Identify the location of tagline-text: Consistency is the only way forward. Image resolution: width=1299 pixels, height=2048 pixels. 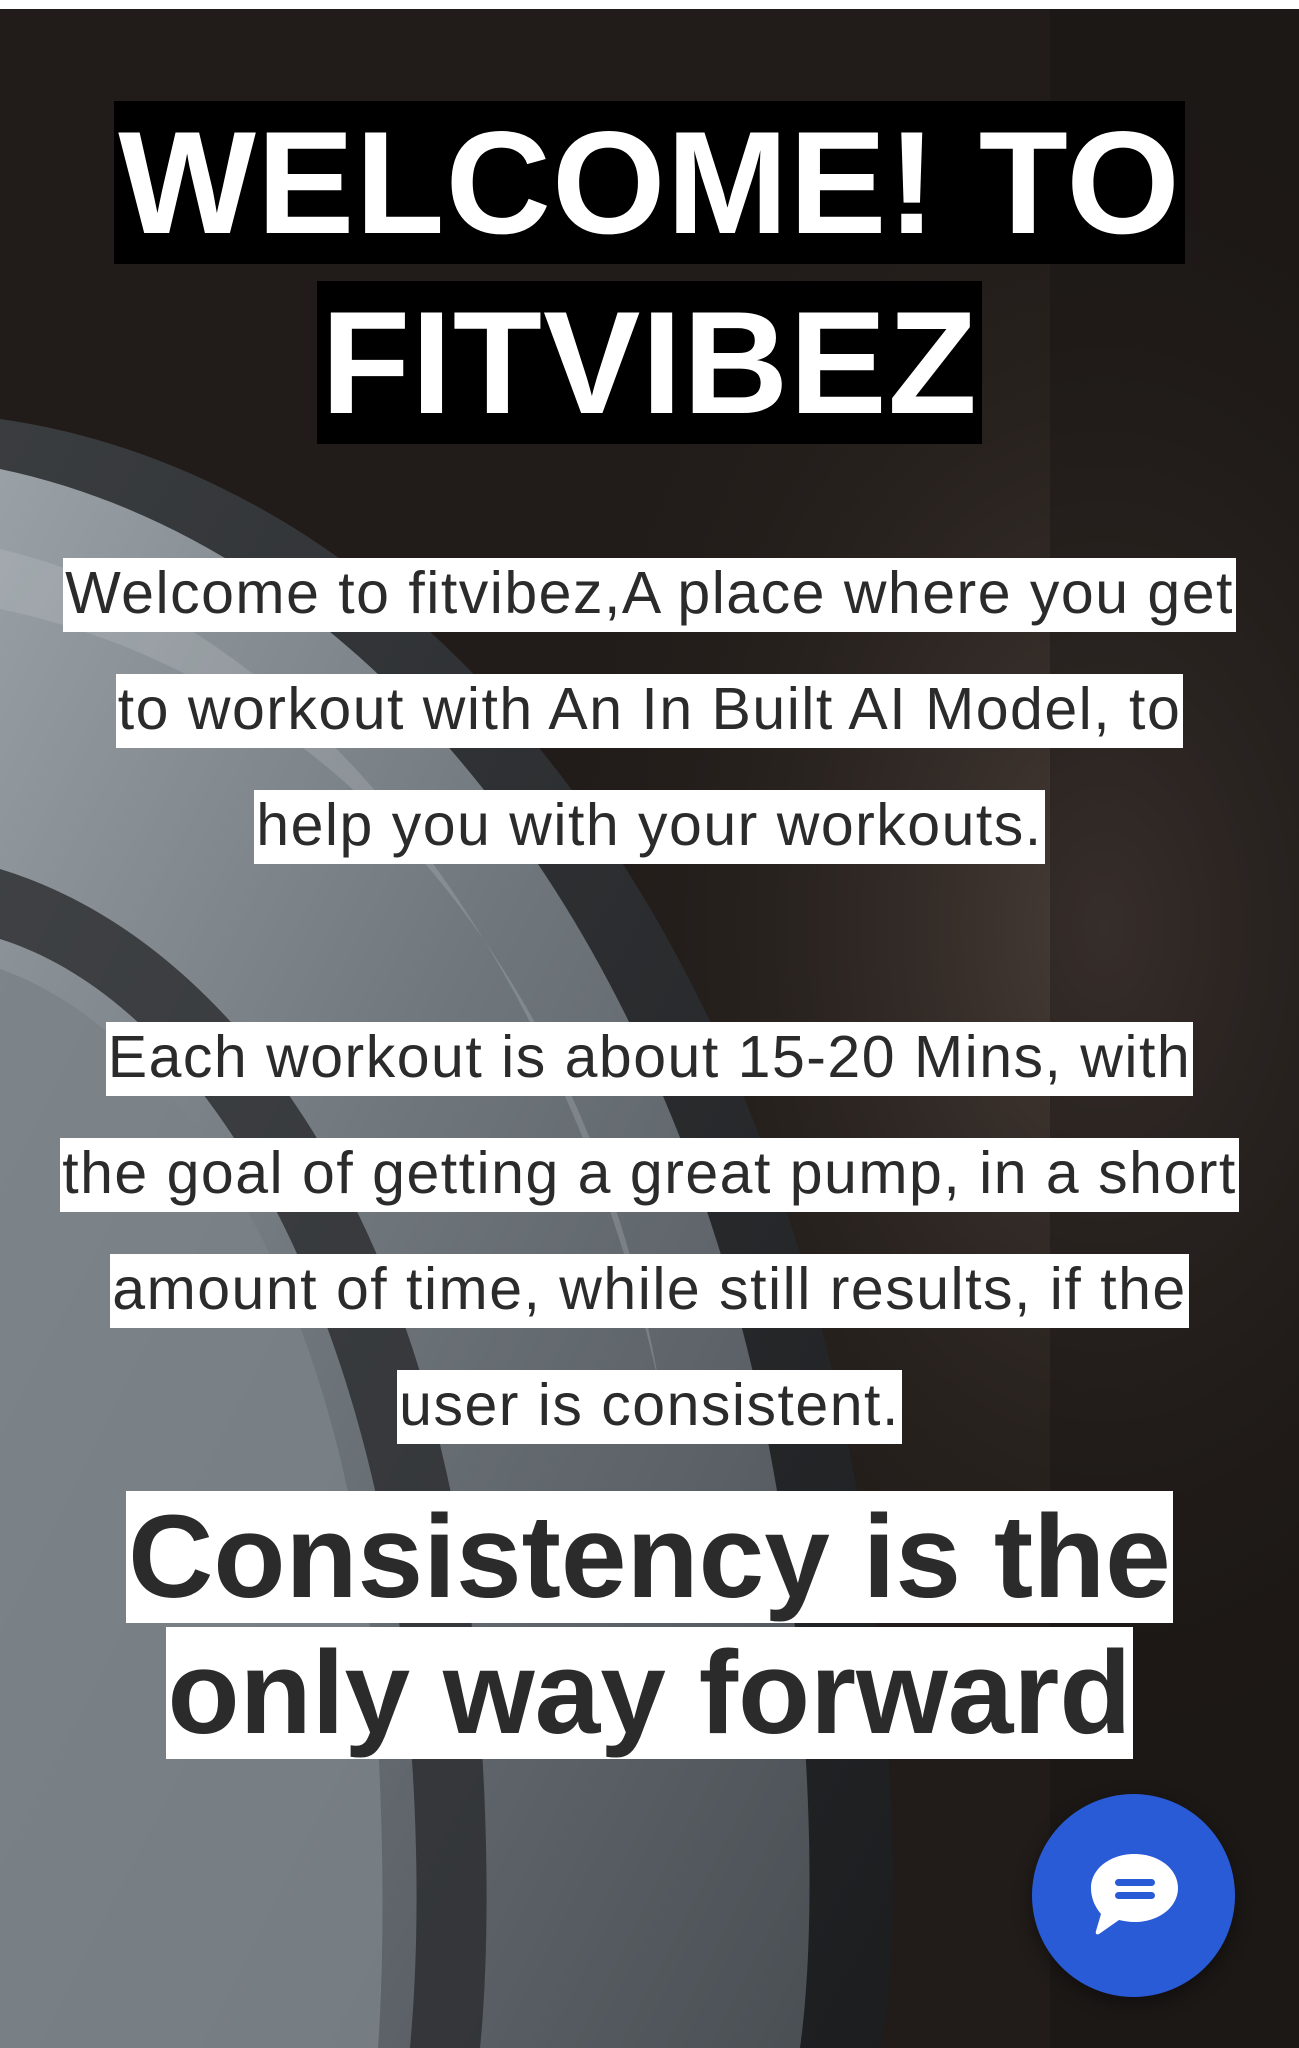
(649, 1625).